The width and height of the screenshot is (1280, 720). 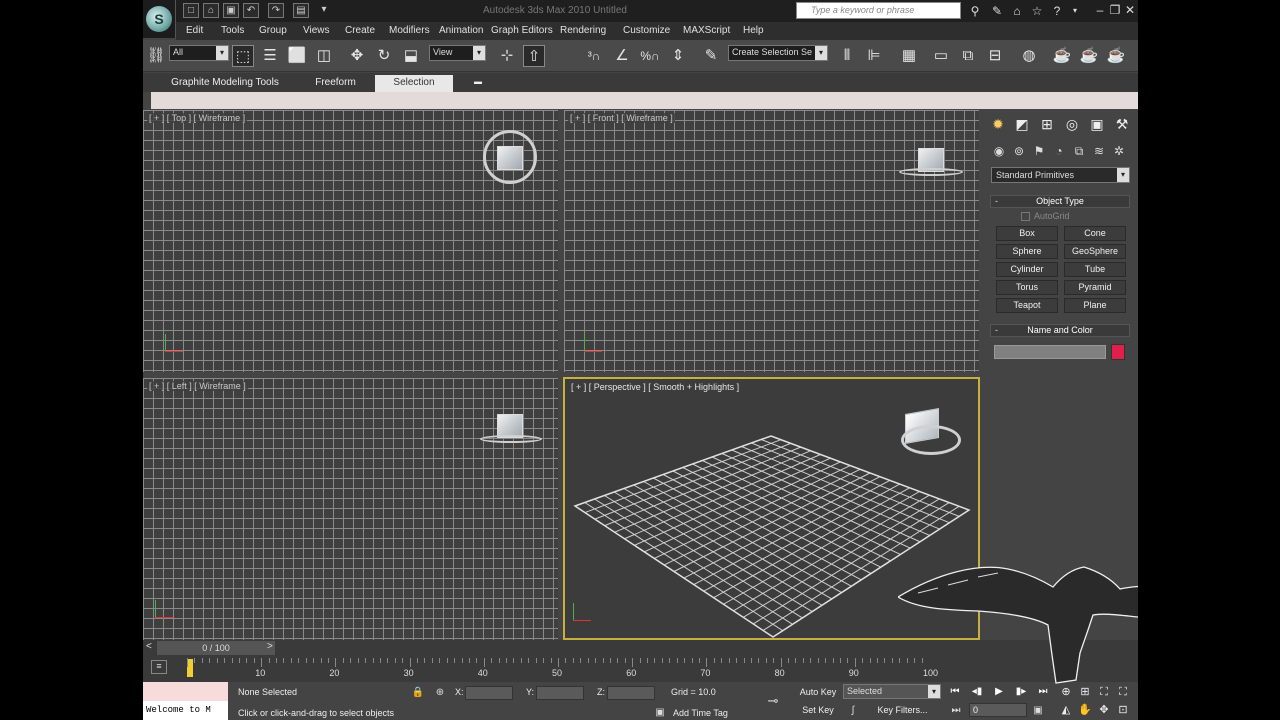 What do you see at coordinates (216, 648) in the screenshot?
I see `time-slider-thumb: 0 / 100` at bounding box center [216, 648].